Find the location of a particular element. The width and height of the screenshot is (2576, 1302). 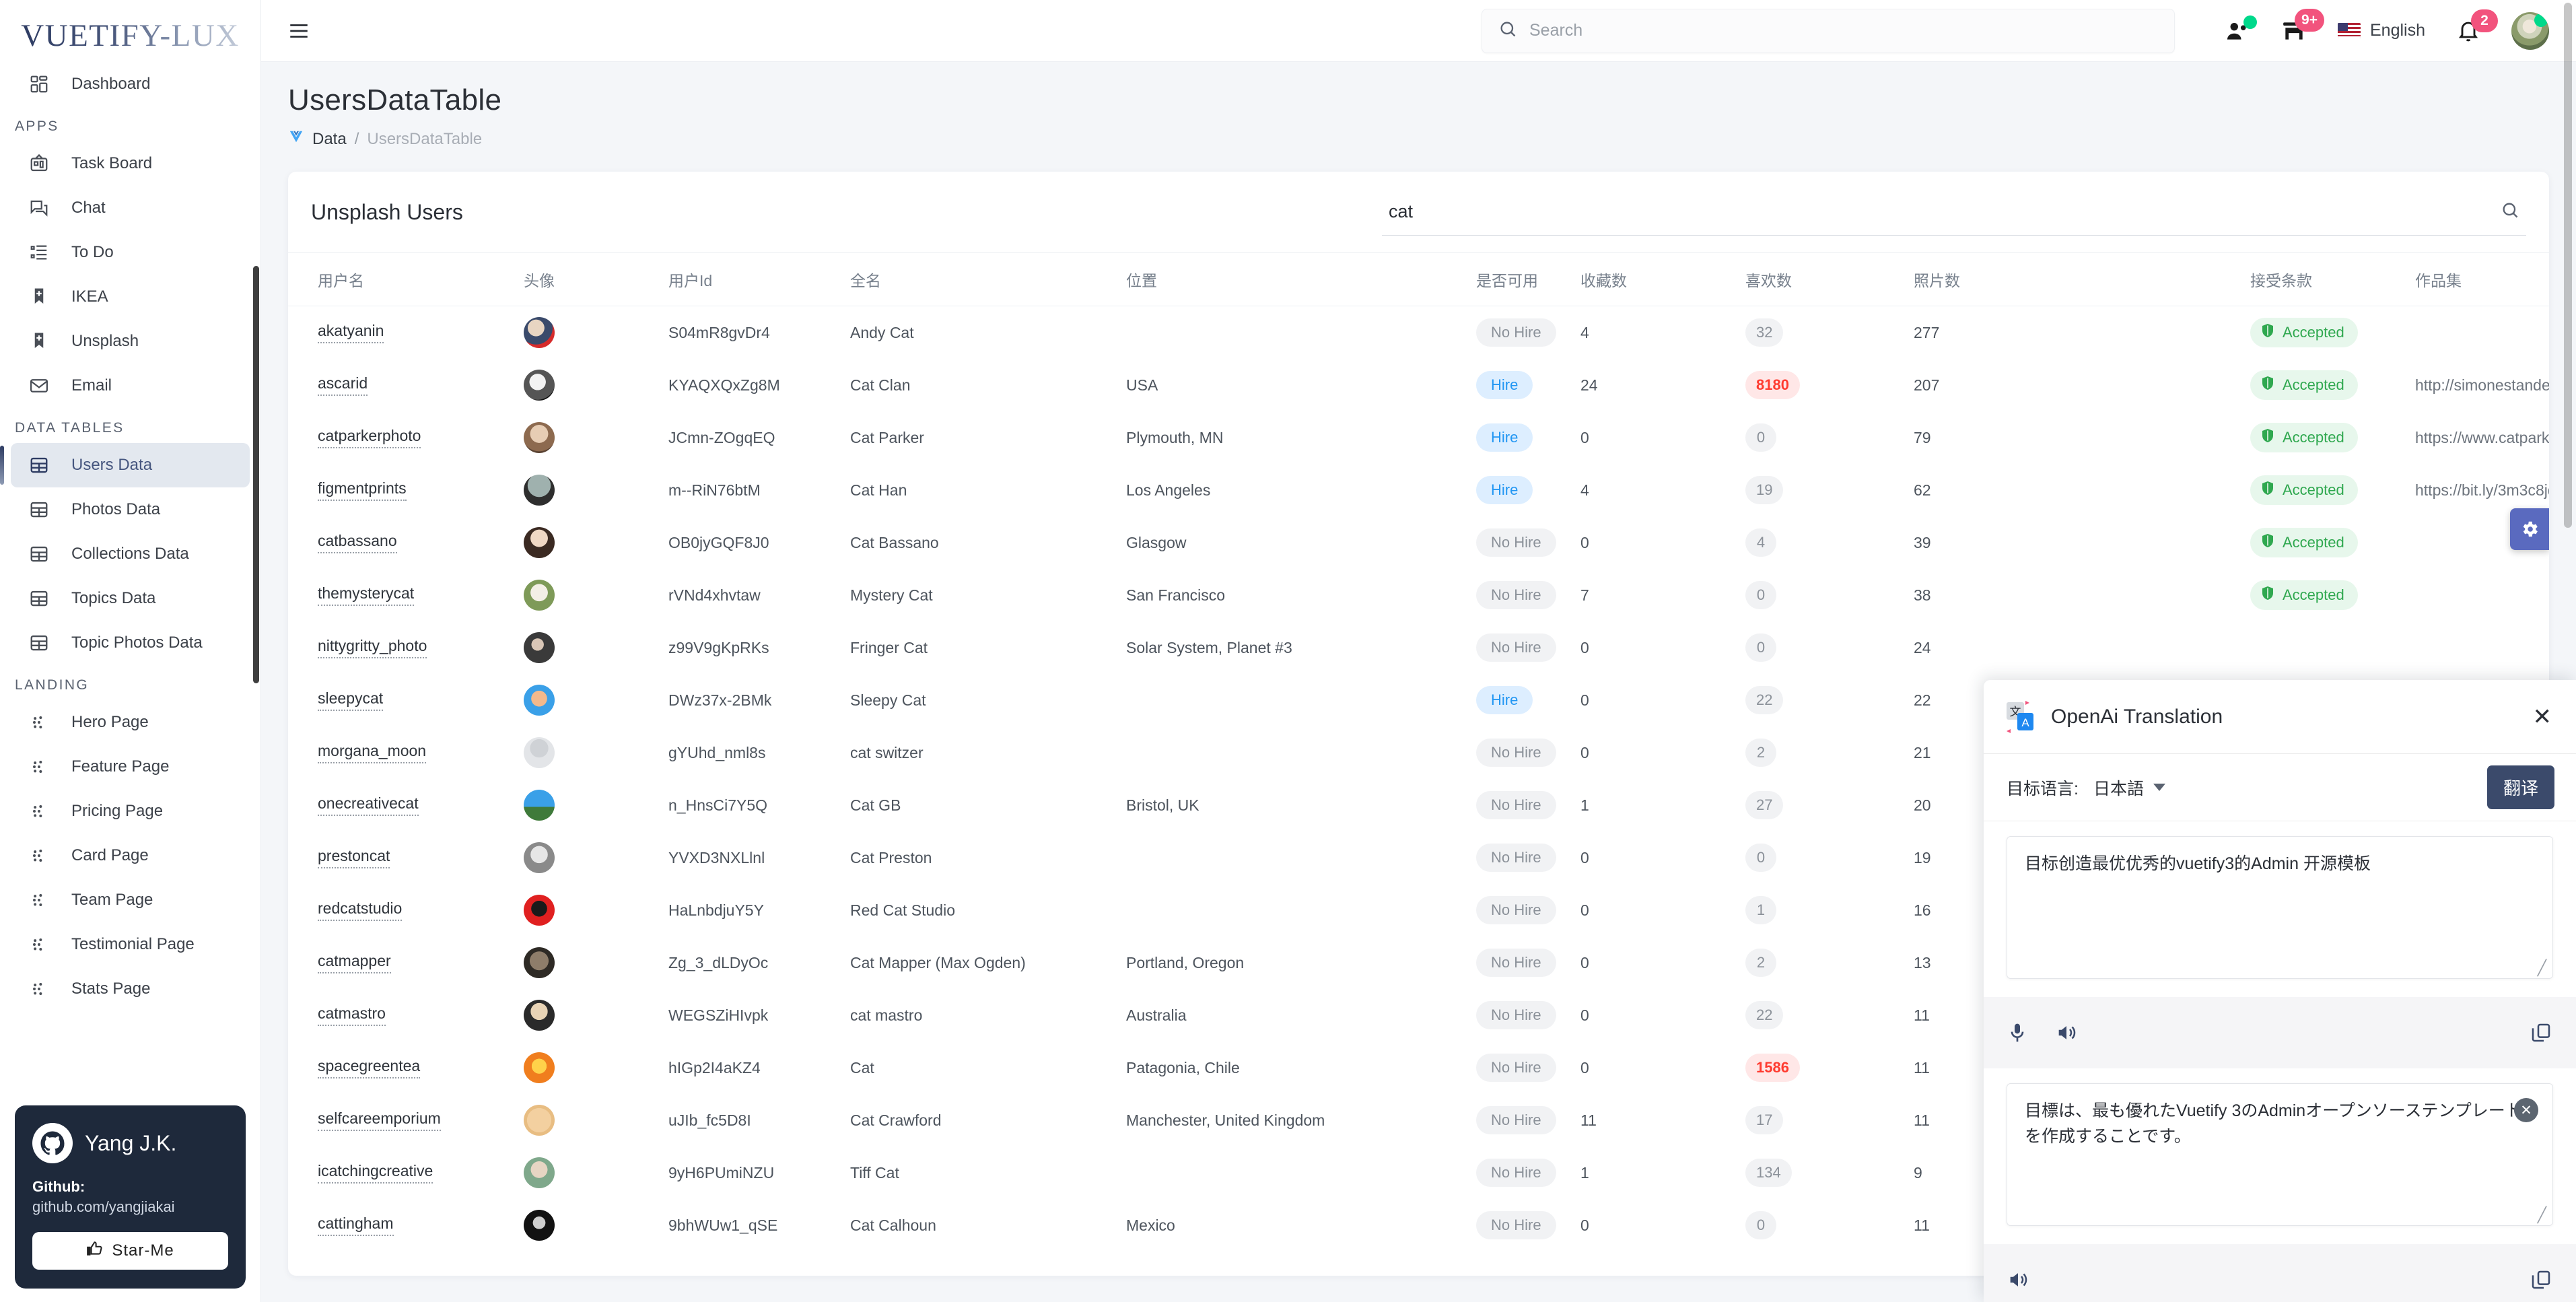

sidebar-item-testimonial-page: Testimonial Page is located at coordinates (130, 944).